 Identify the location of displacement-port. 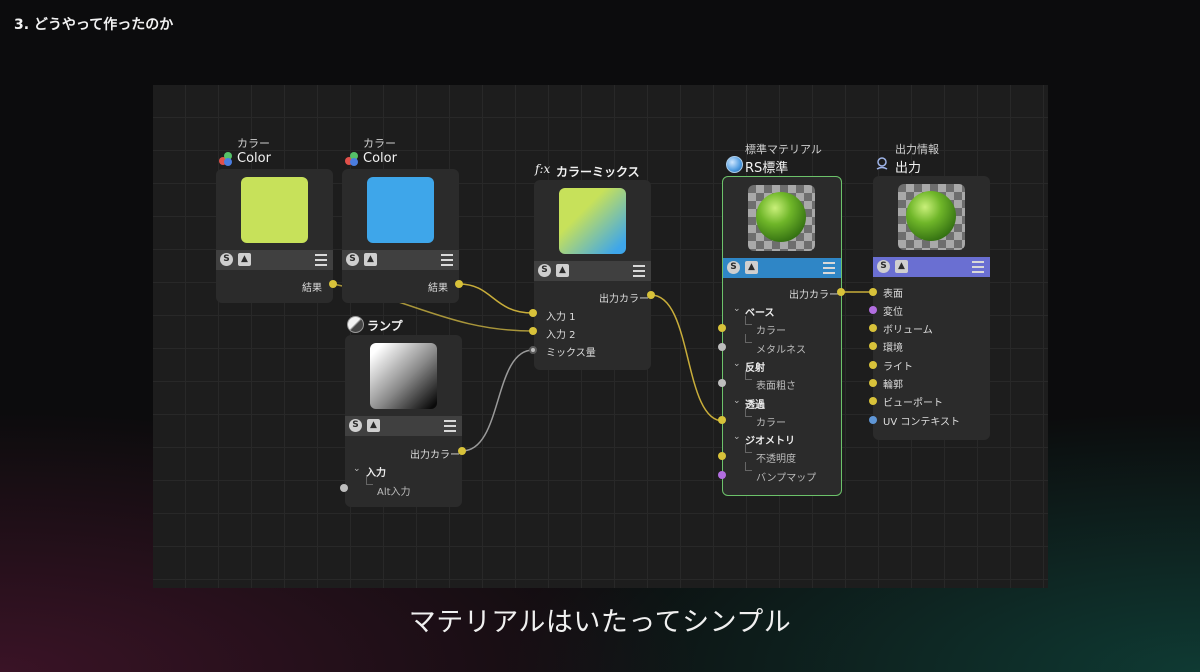
(873, 310).